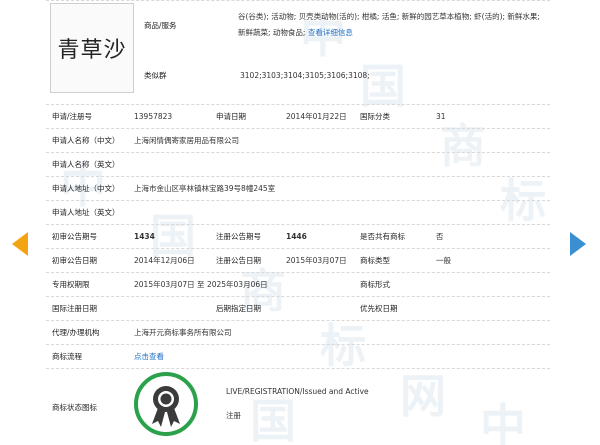 The image size is (600, 445). I want to click on agent-value: 上海开元商标事务所有限公司, so click(183, 332).